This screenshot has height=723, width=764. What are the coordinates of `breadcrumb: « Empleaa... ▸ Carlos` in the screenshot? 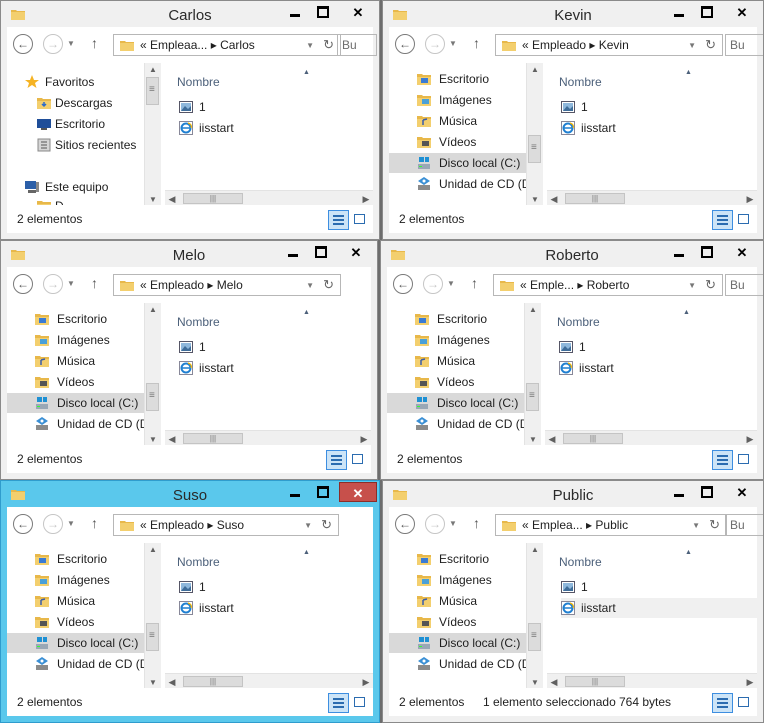 It's located at (197, 45).